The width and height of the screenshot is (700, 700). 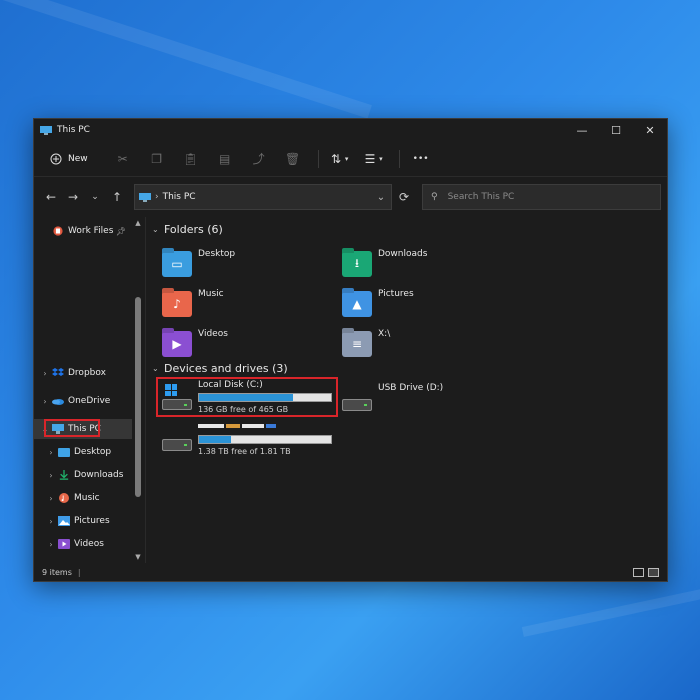 What do you see at coordinates (193, 229) in the screenshot?
I see `folders-header-label: Folders (6)` at bounding box center [193, 229].